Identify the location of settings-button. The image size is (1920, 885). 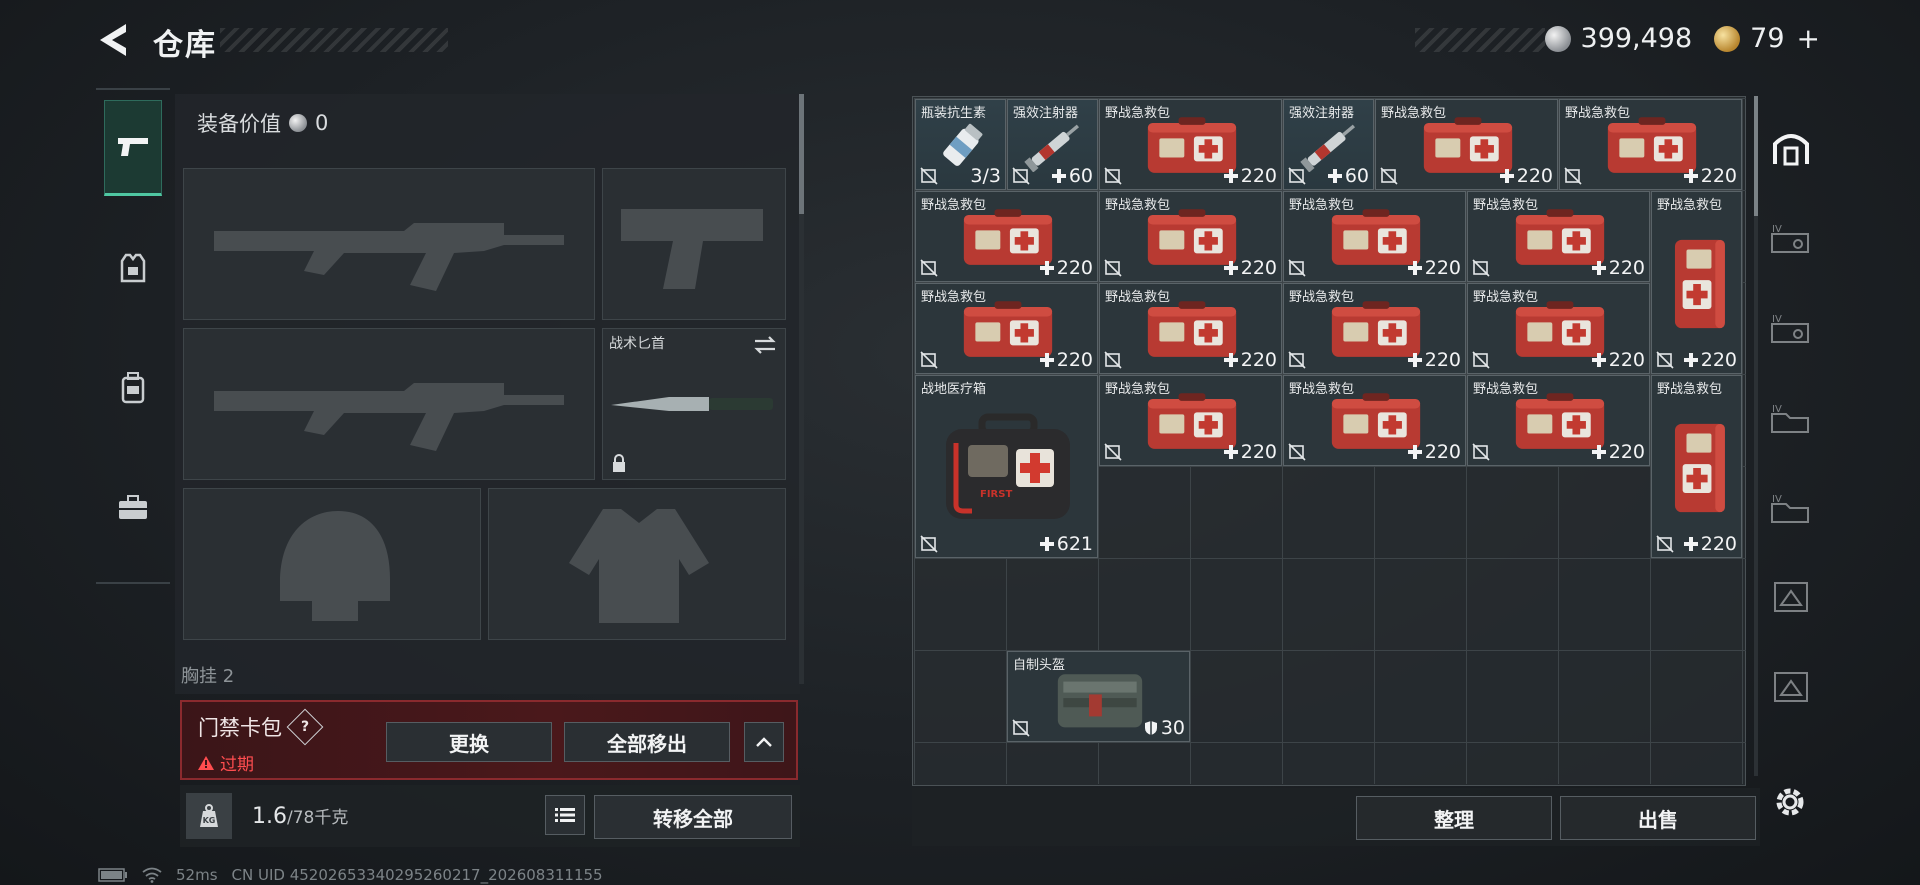
(1790, 802).